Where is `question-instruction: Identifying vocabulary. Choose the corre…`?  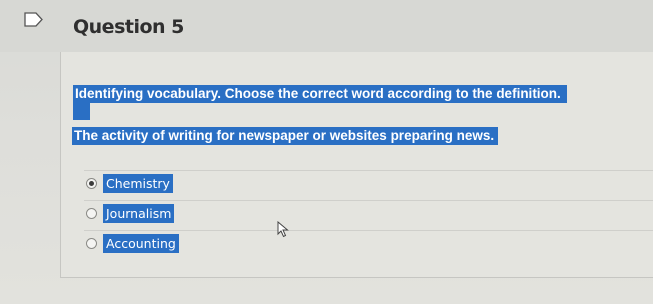 question-instruction: Identifying vocabulary. Choose the corre… is located at coordinates (320, 94).